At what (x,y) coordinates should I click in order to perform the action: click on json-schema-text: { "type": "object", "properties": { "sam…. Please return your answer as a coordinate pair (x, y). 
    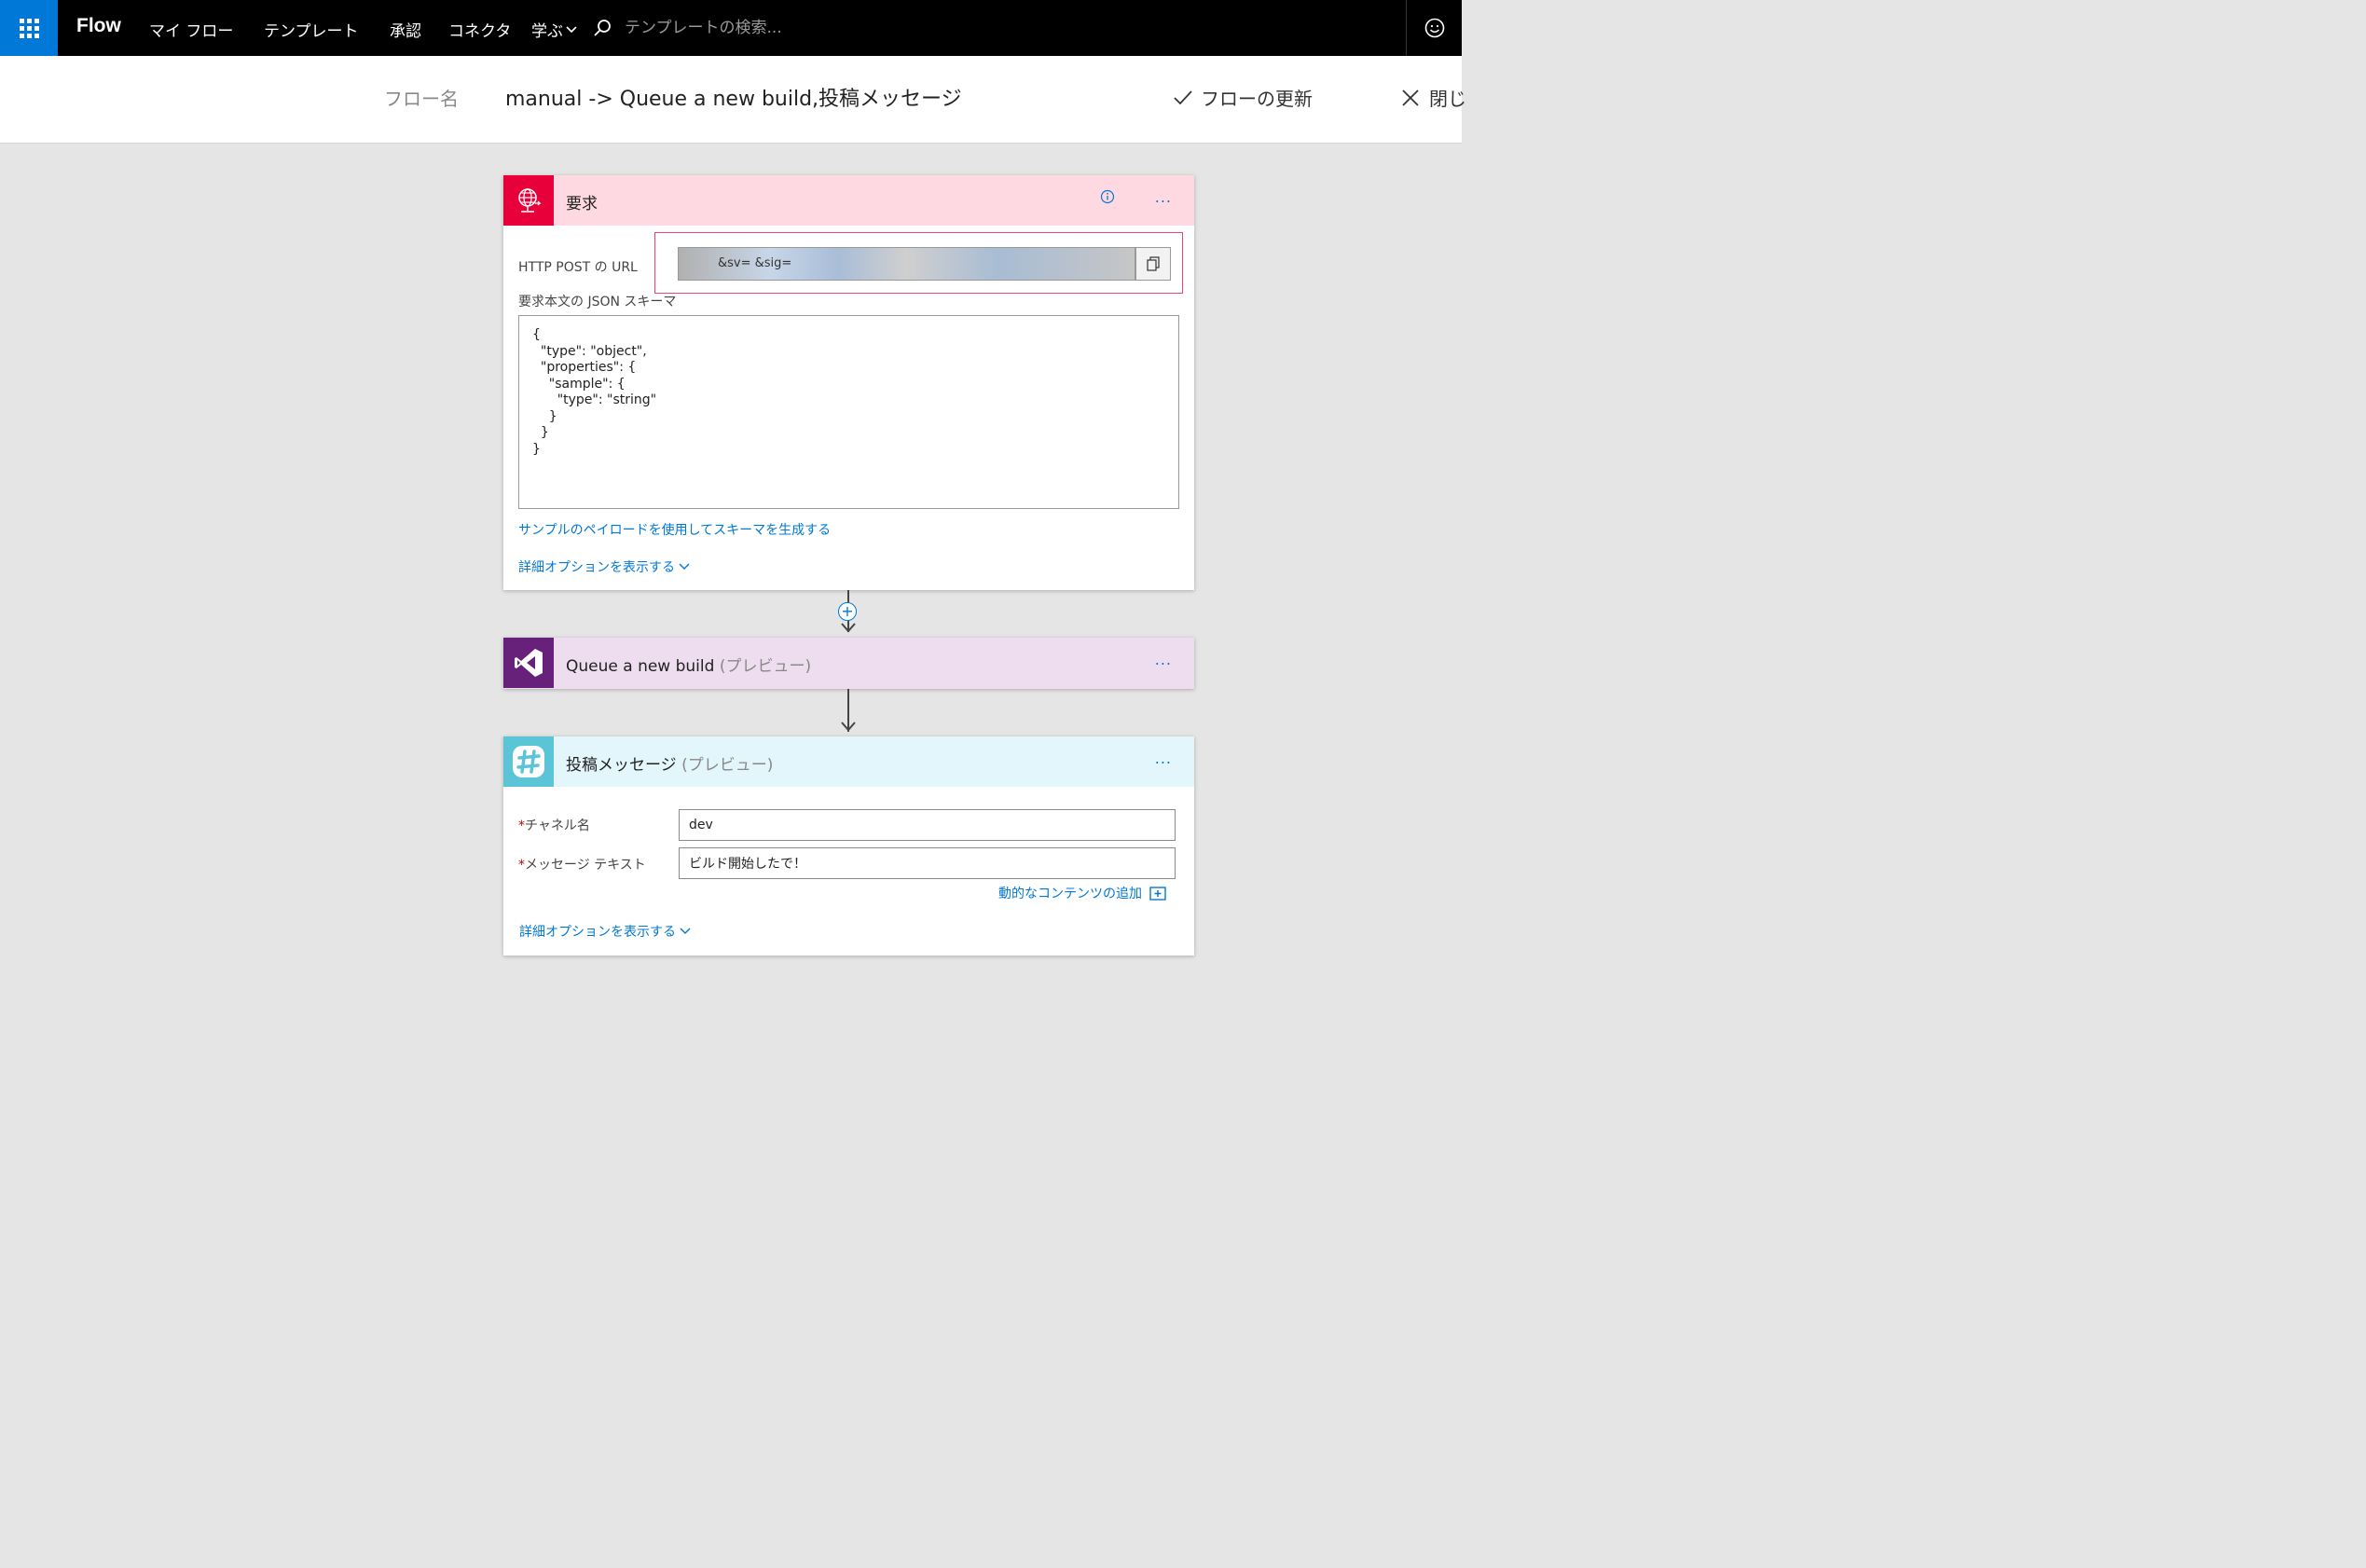
    Looking at the image, I should click on (594, 392).